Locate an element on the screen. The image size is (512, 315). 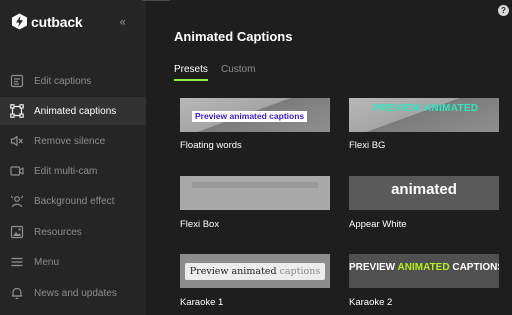
brand-logo: cutback is located at coordinates (47, 21).